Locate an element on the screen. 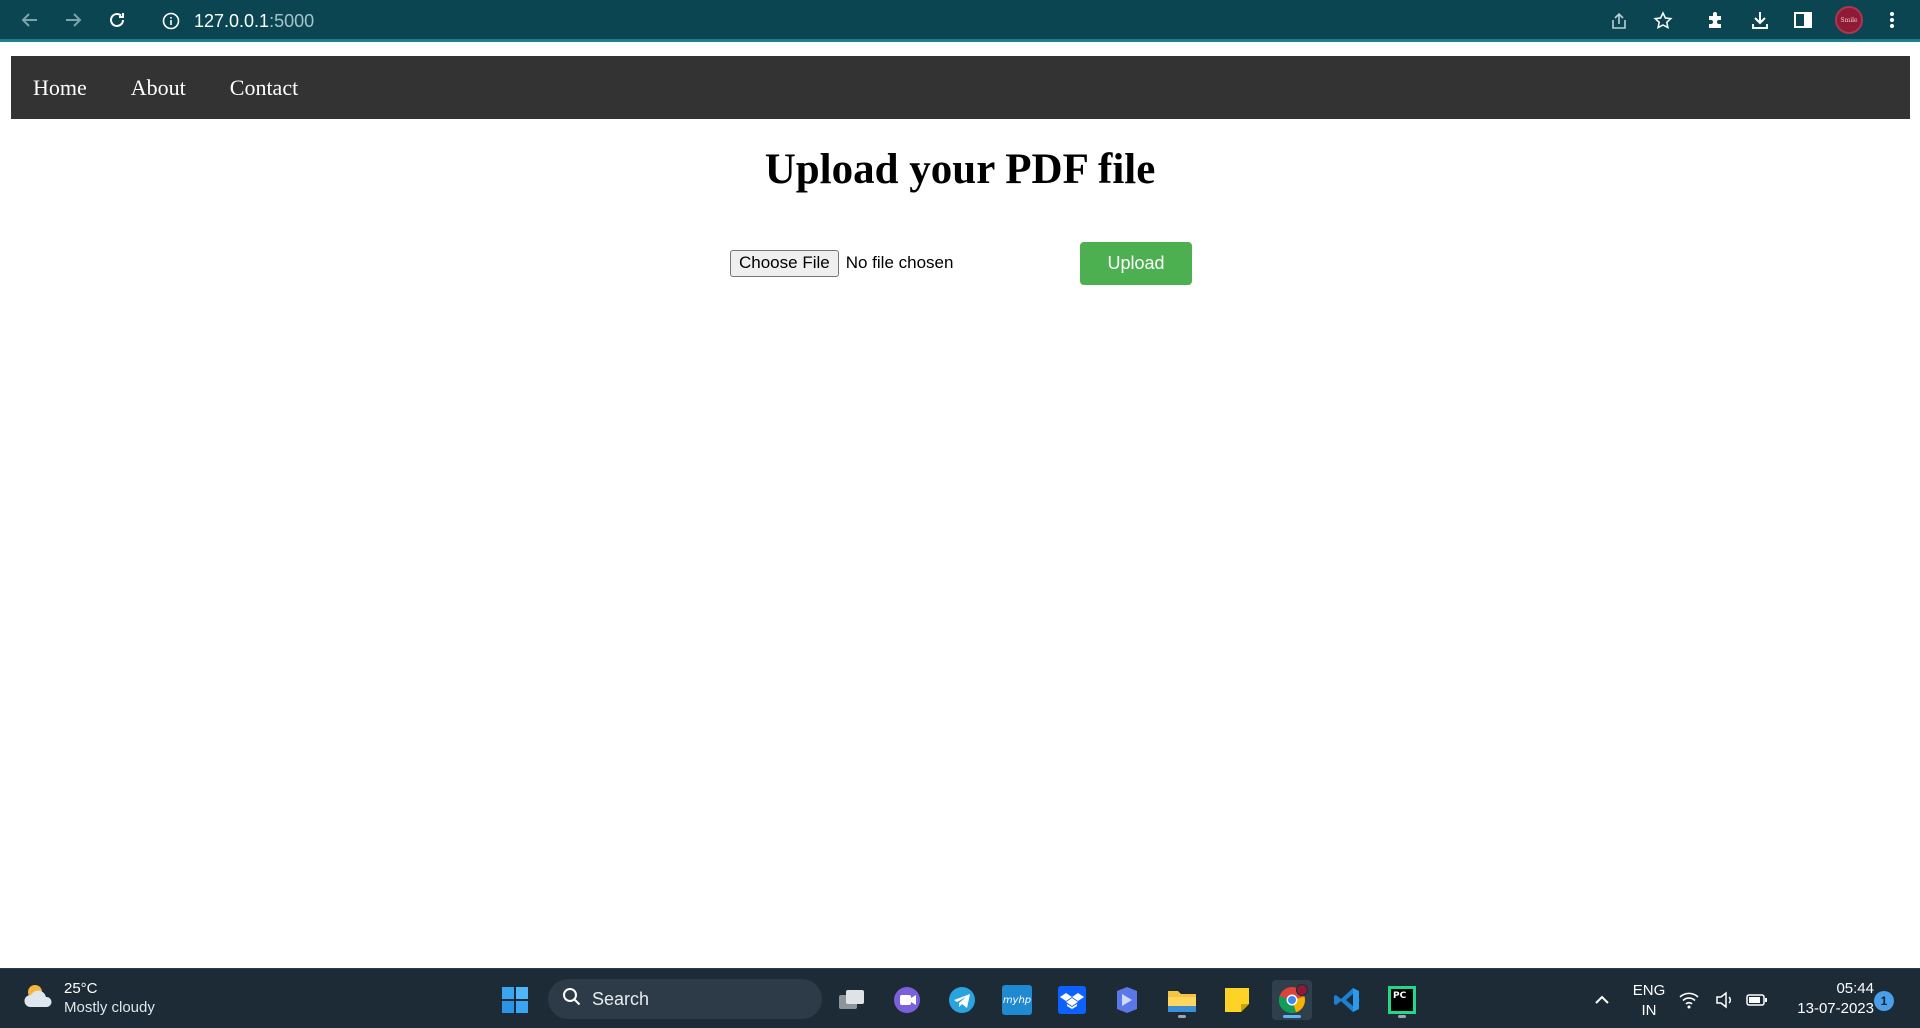 Image resolution: width=1920 pixels, height=1028 pixels. search-label: Search is located at coordinates (621, 998).